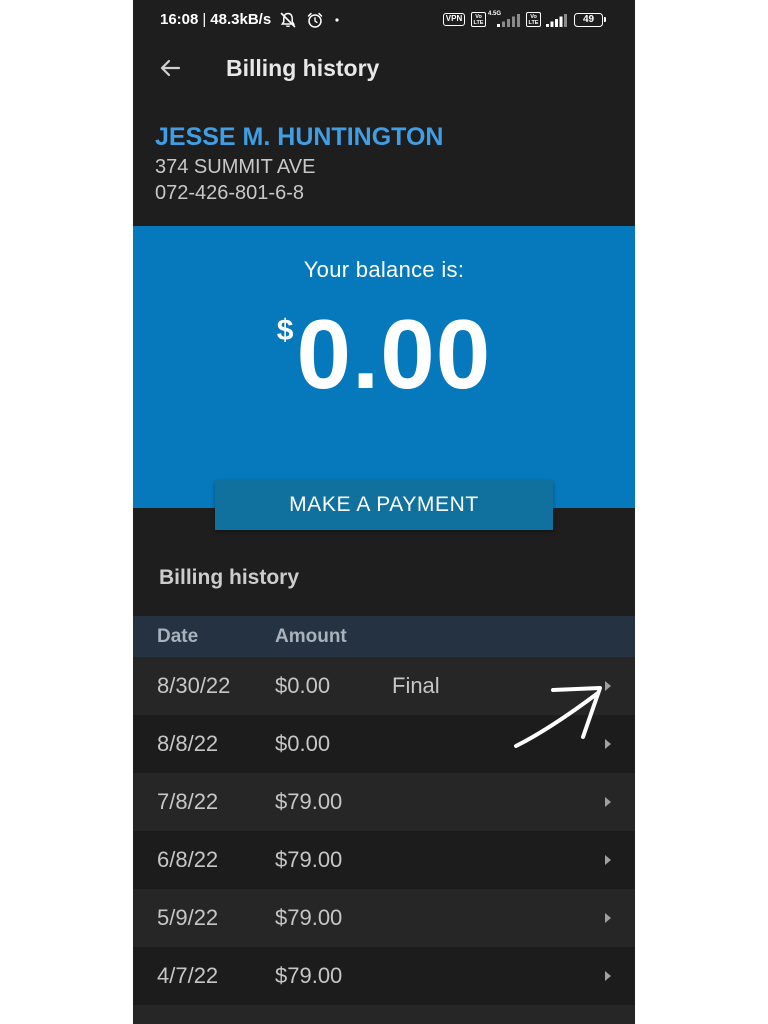 This screenshot has height=1024, width=768. I want to click on table-row: 7/8/22 $79.00, so click(384, 802).